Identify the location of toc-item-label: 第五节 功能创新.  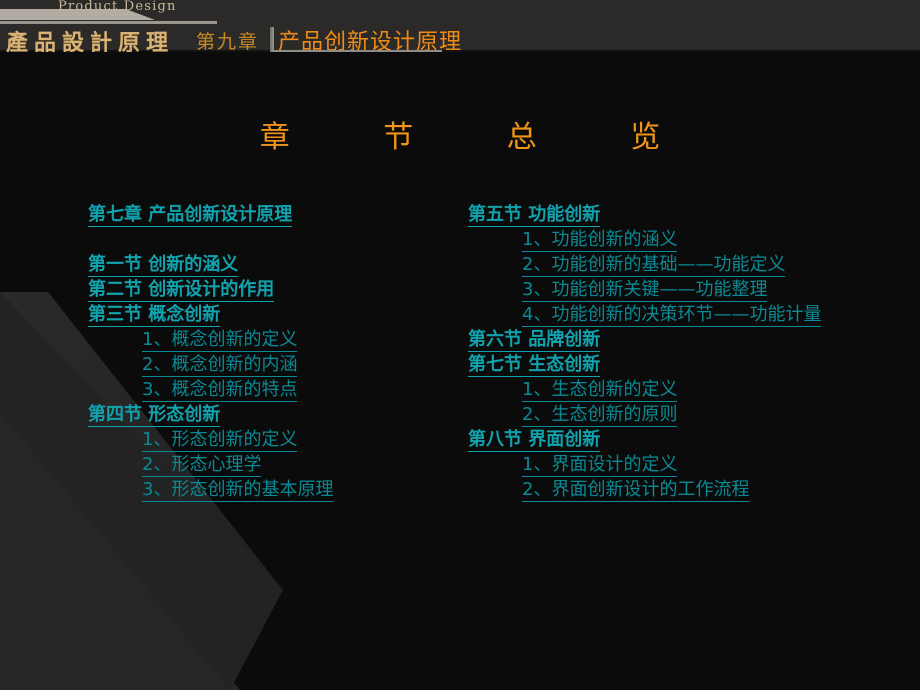
(534, 215).